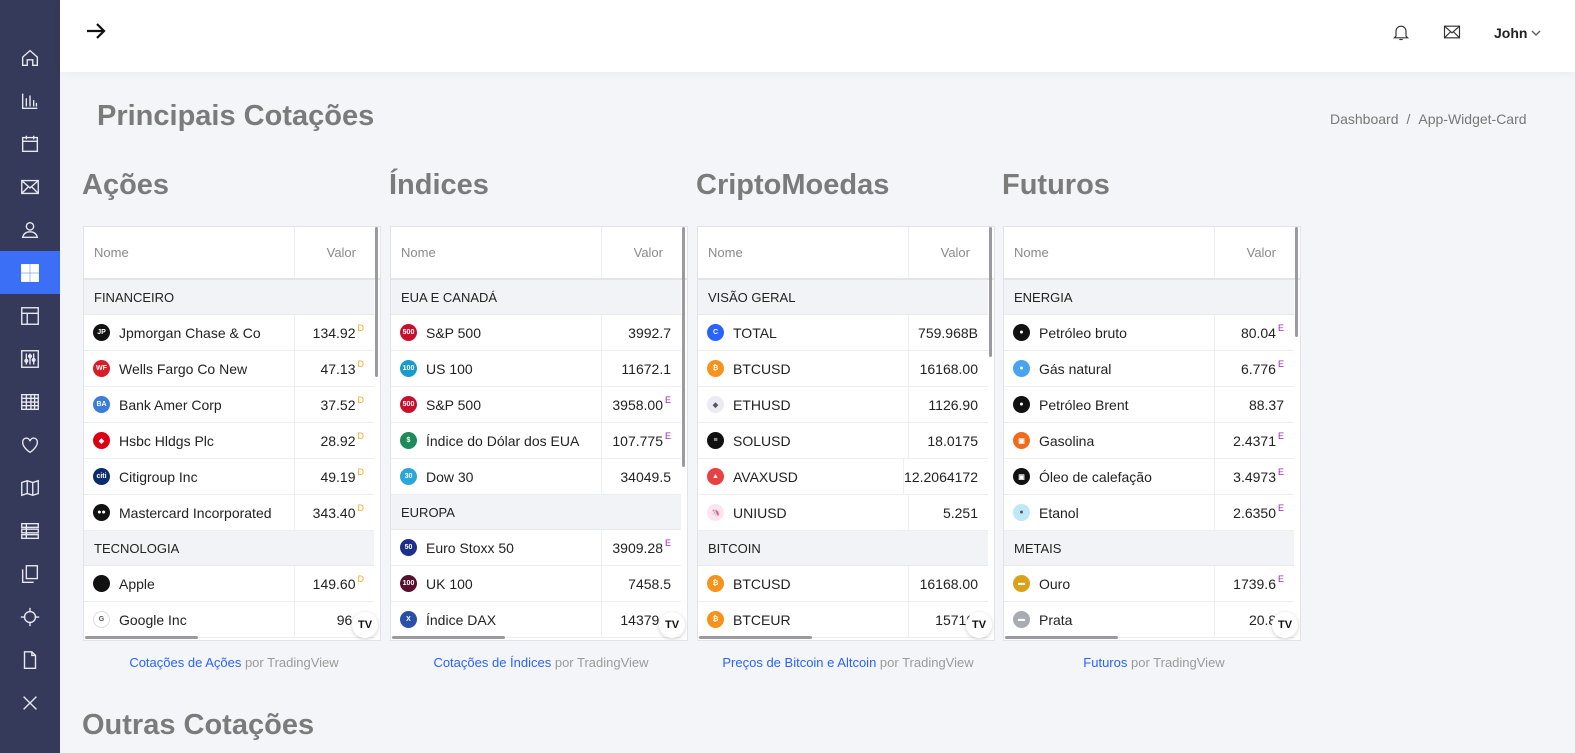 The height and width of the screenshot is (753, 1575). Describe the element at coordinates (715, 332) in the screenshot. I see `total-icon: C` at that location.